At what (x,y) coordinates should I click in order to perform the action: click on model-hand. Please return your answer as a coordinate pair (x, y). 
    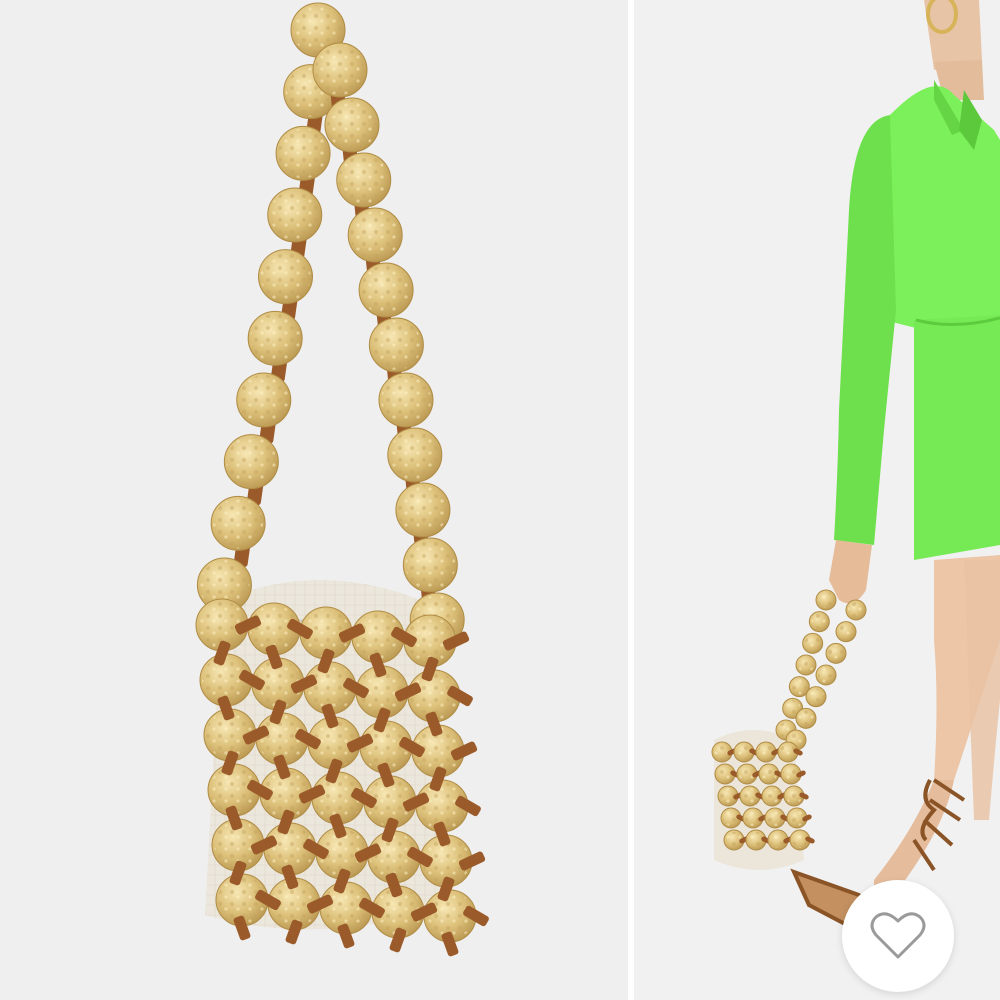
    Looking at the image, I should click on (850, 572).